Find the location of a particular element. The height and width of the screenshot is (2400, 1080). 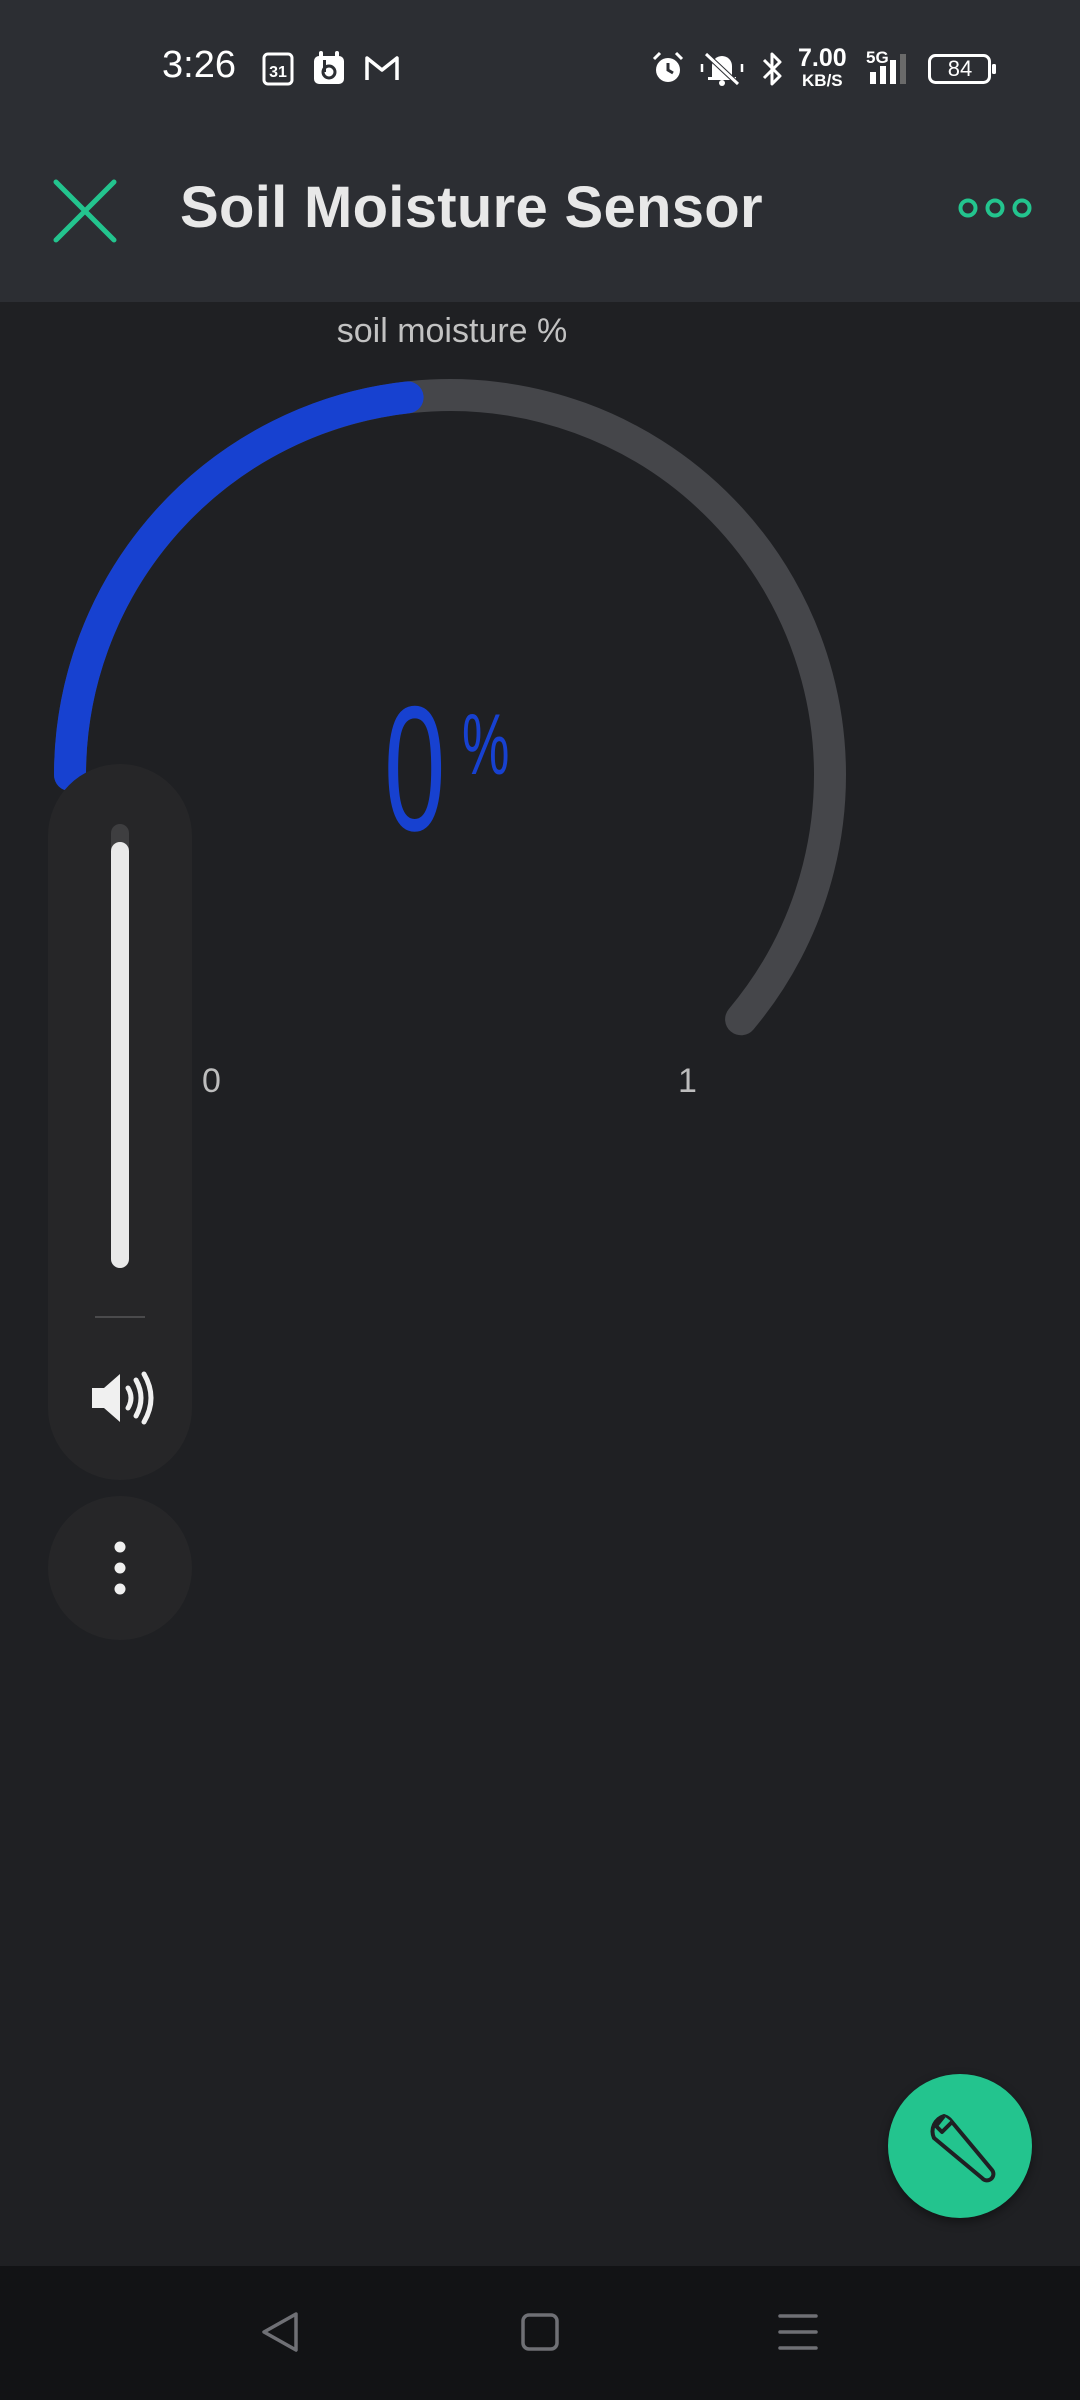

network-speed-unit: KB/S is located at coordinates (822, 80).